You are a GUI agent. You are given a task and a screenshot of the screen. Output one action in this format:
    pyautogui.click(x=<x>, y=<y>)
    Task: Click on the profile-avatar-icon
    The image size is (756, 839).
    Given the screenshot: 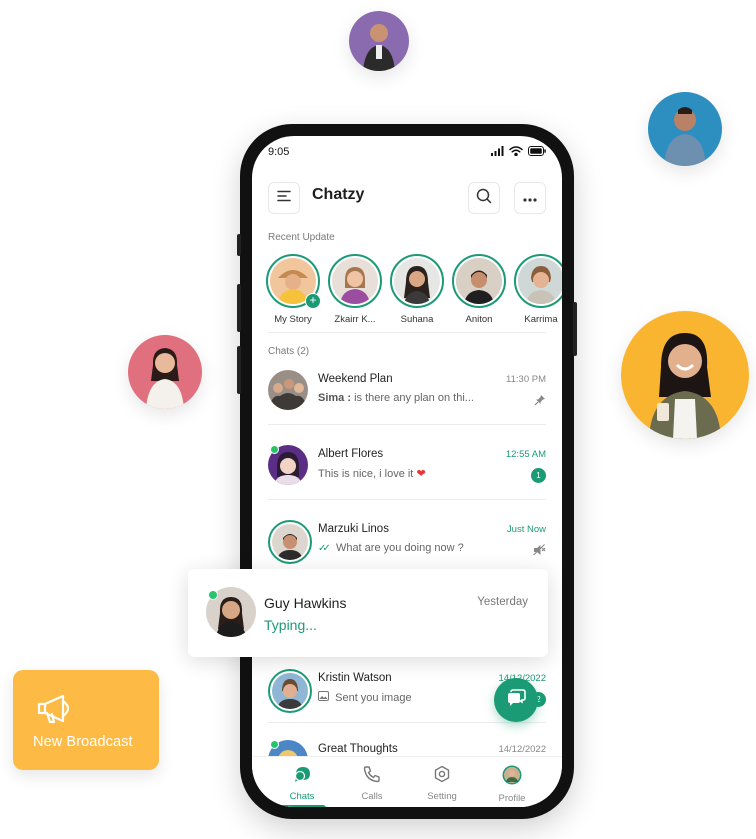 What is the action you would take?
    pyautogui.click(x=512, y=777)
    